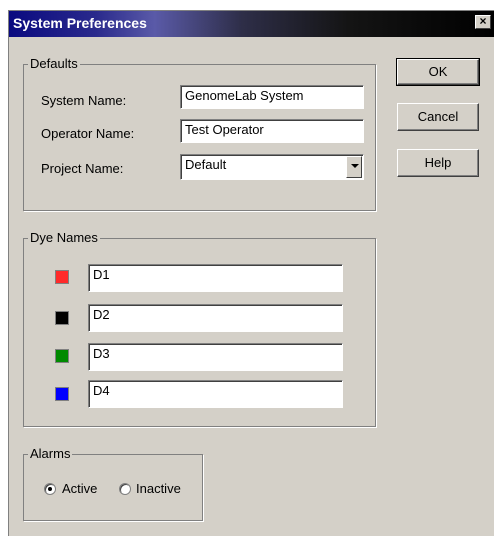 This screenshot has width=494, height=536. I want to click on close-button: ×, so click(483, 22).